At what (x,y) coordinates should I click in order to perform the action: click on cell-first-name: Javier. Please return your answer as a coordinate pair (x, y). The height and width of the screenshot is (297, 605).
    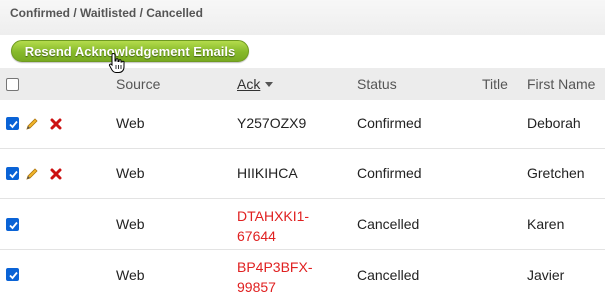
    Looking at the image, I should click on (546, 275).